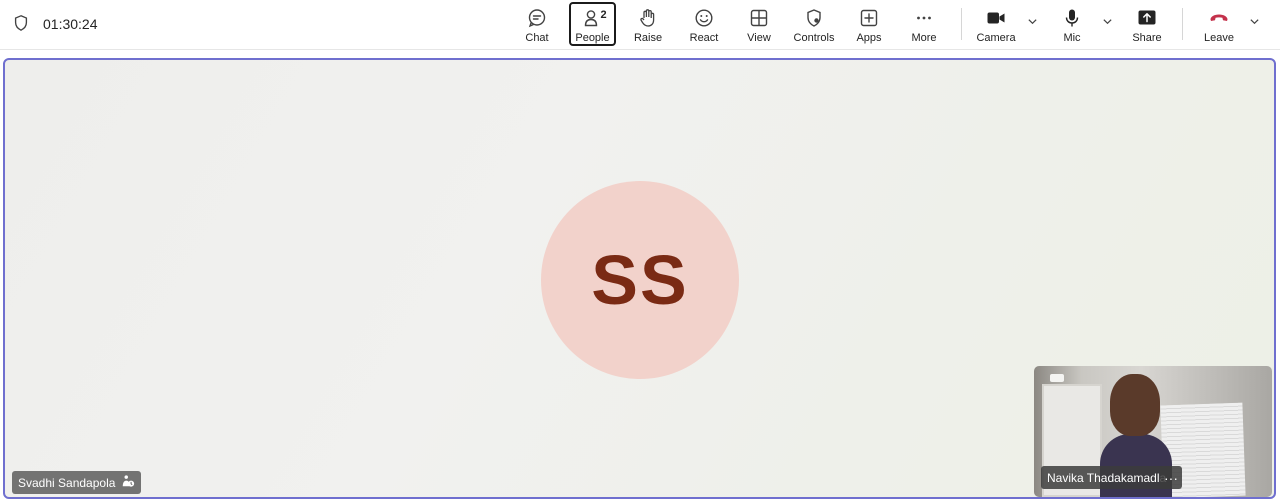  I want to click on controls-label: Controls, so click(814, 38).